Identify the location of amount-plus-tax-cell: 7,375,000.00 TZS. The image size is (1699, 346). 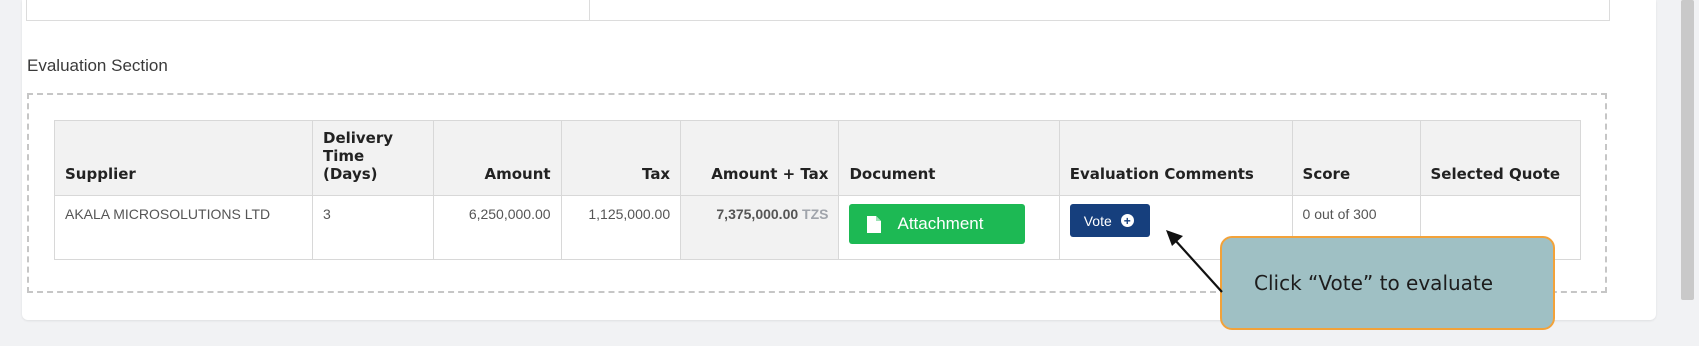
(760, 227).